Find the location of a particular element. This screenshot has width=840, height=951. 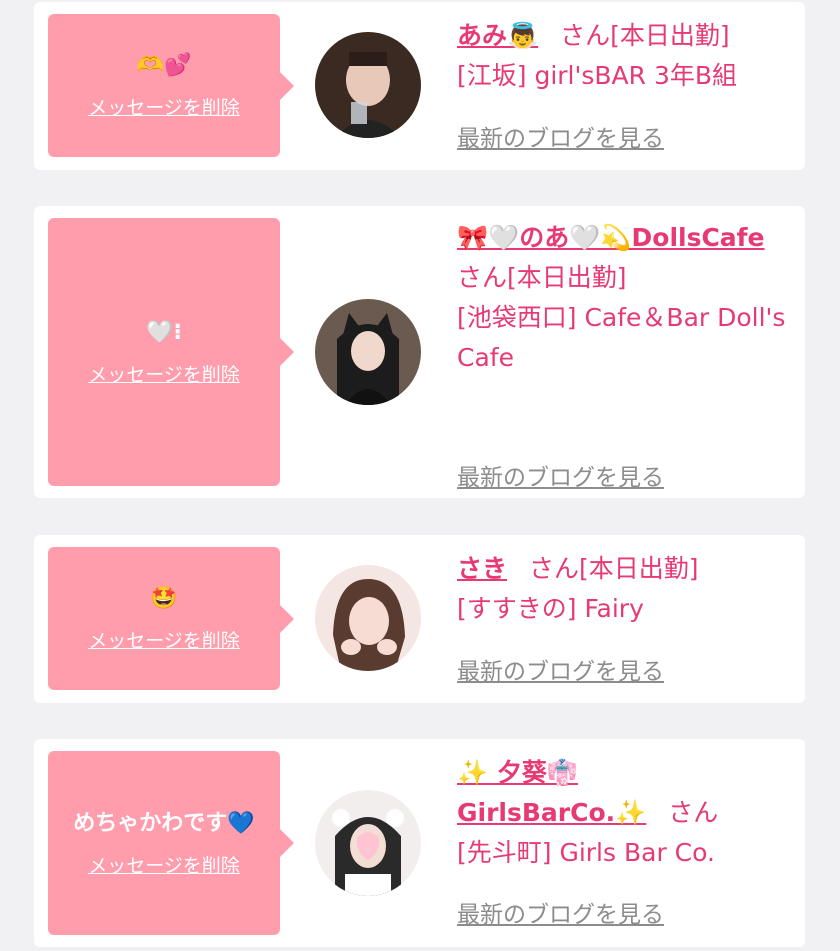

message-text: 🤩 is located at coordinates (164, 598).